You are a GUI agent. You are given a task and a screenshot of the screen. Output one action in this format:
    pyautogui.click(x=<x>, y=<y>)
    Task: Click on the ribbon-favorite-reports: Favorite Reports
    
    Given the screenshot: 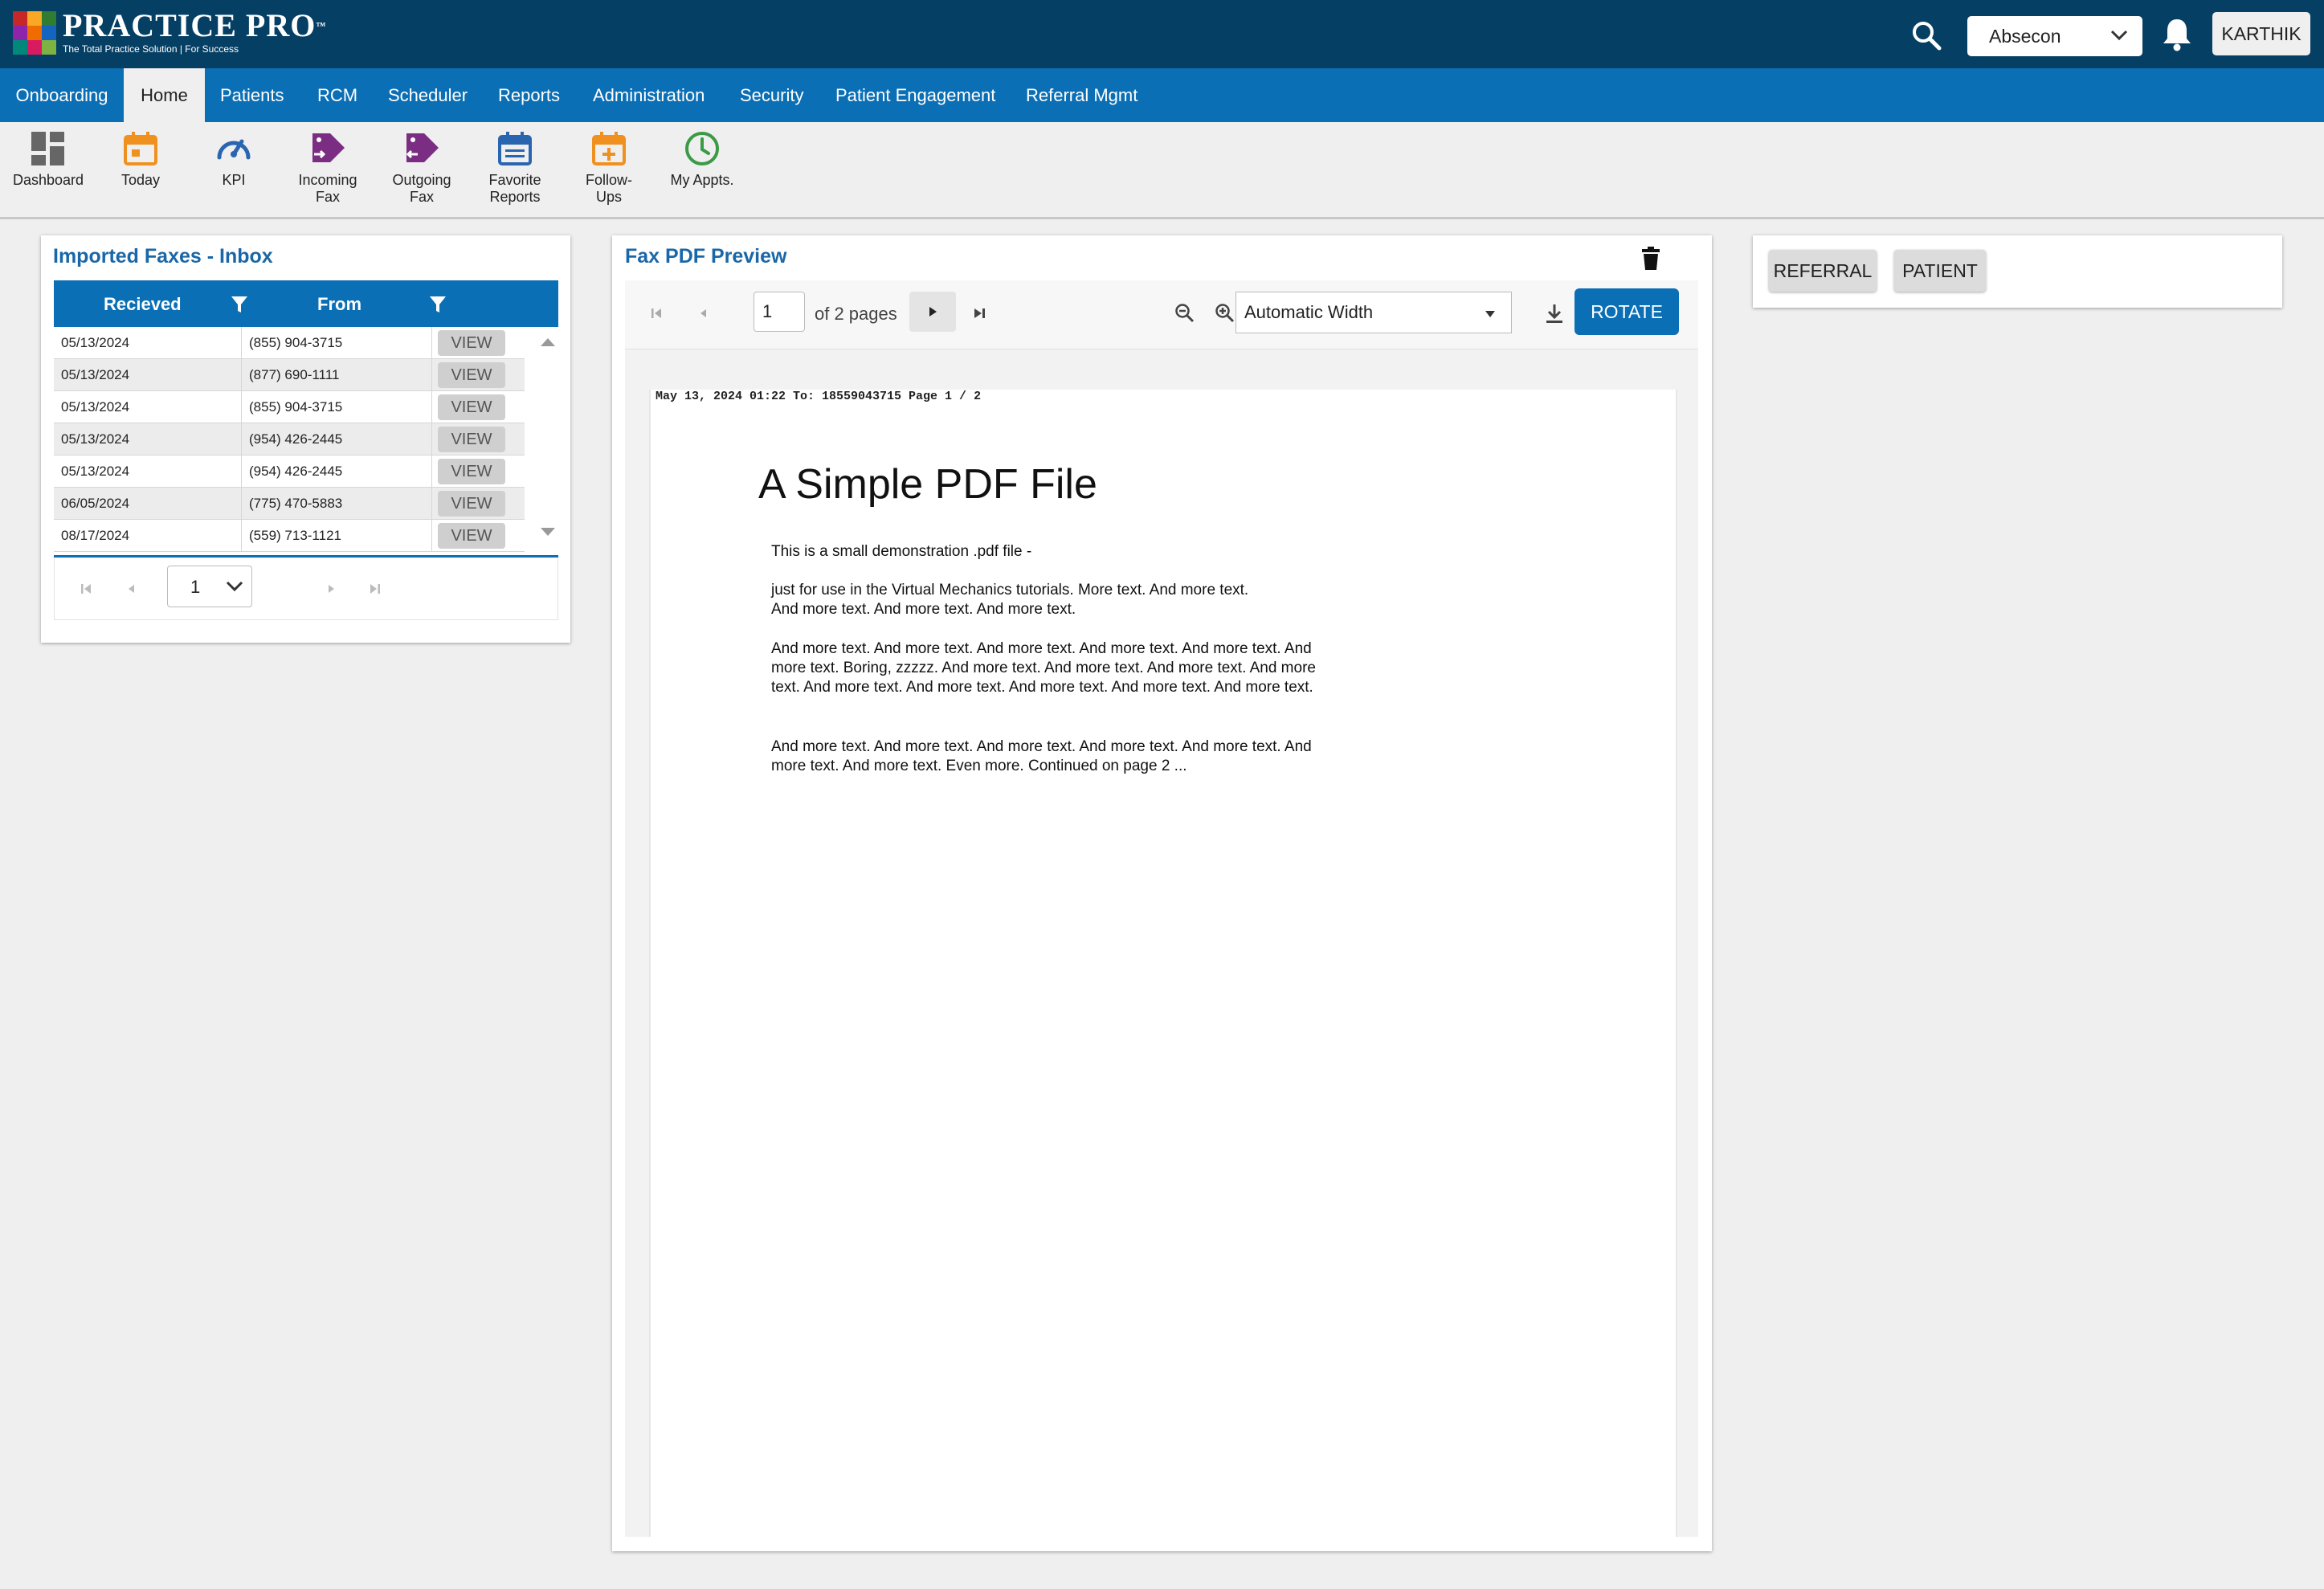 What is the action you would take?
    pyautogui.click(x=515, y=168)
    